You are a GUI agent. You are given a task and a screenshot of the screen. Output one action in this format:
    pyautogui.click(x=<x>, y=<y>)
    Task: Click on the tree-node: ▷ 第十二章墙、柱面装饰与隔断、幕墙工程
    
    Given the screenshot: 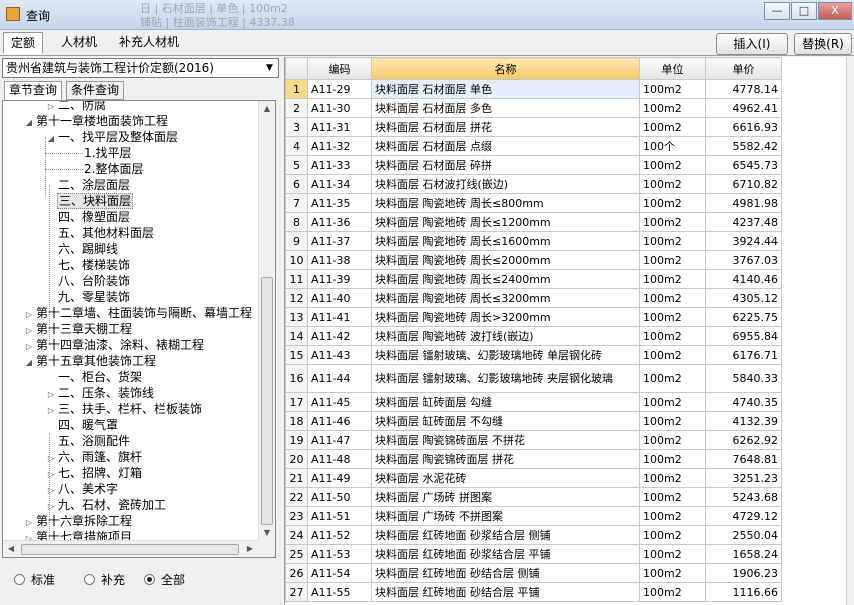 What is the action you would take?
    pyautogui.click(x=138, y=313)
    